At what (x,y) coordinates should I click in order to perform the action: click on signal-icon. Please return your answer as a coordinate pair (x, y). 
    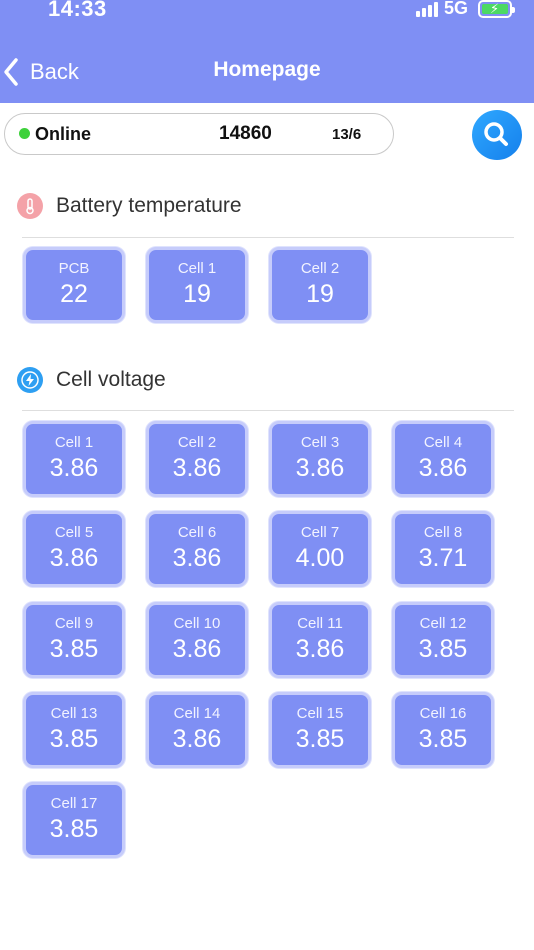
    Looking at the image, I should click on (426, 9).